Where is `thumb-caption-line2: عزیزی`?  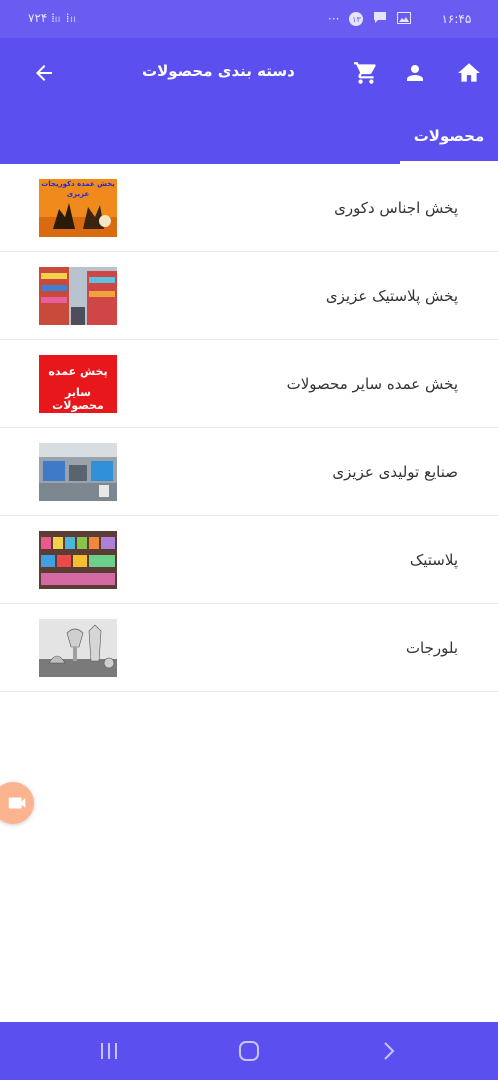
thumb-caption-line2: عزیزی is located at coordinates (78, 194).